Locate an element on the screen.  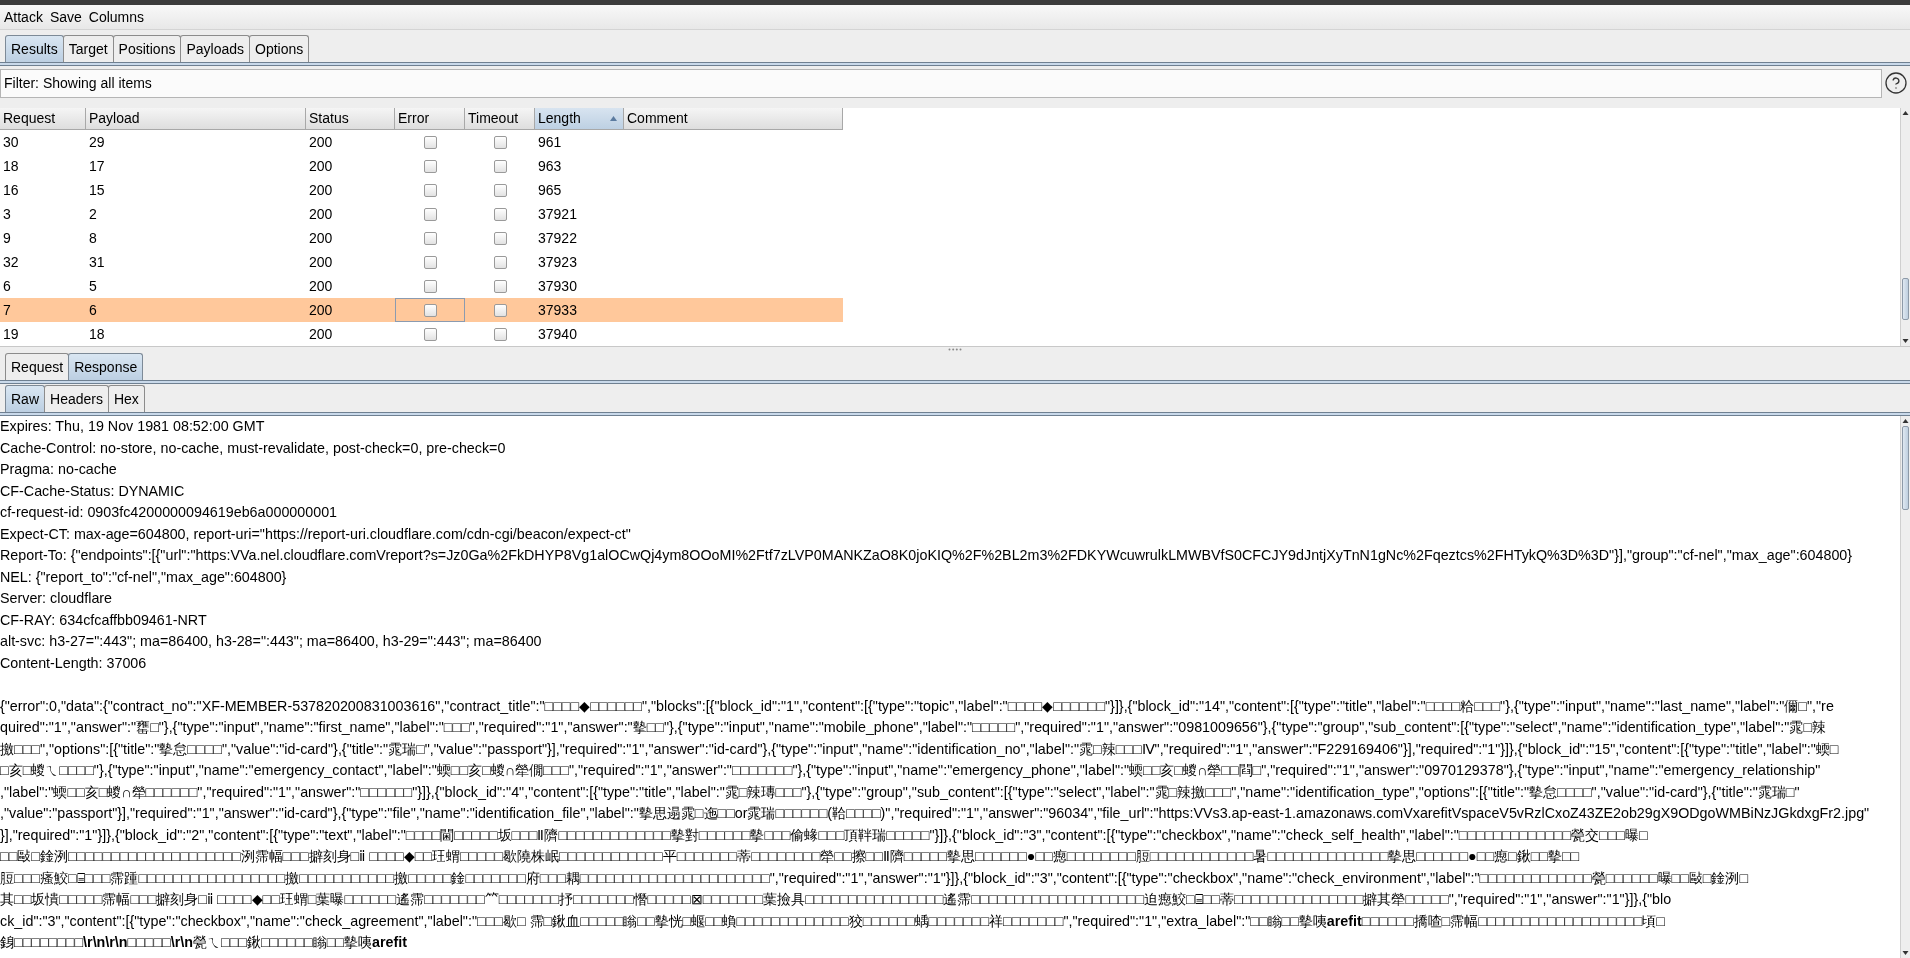
table-cell-text: 37933 is located at coordinates (557, 310).